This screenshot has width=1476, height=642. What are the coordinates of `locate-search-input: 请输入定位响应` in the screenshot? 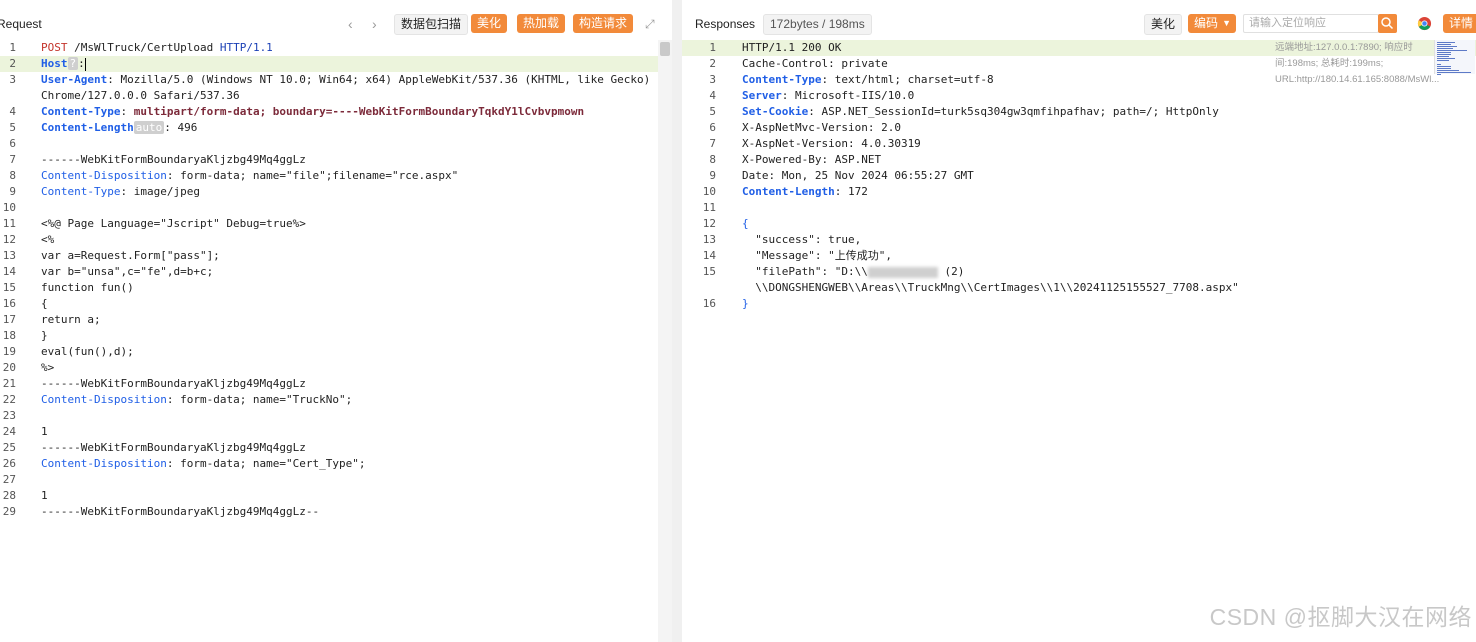 It's located at (1311, 23).